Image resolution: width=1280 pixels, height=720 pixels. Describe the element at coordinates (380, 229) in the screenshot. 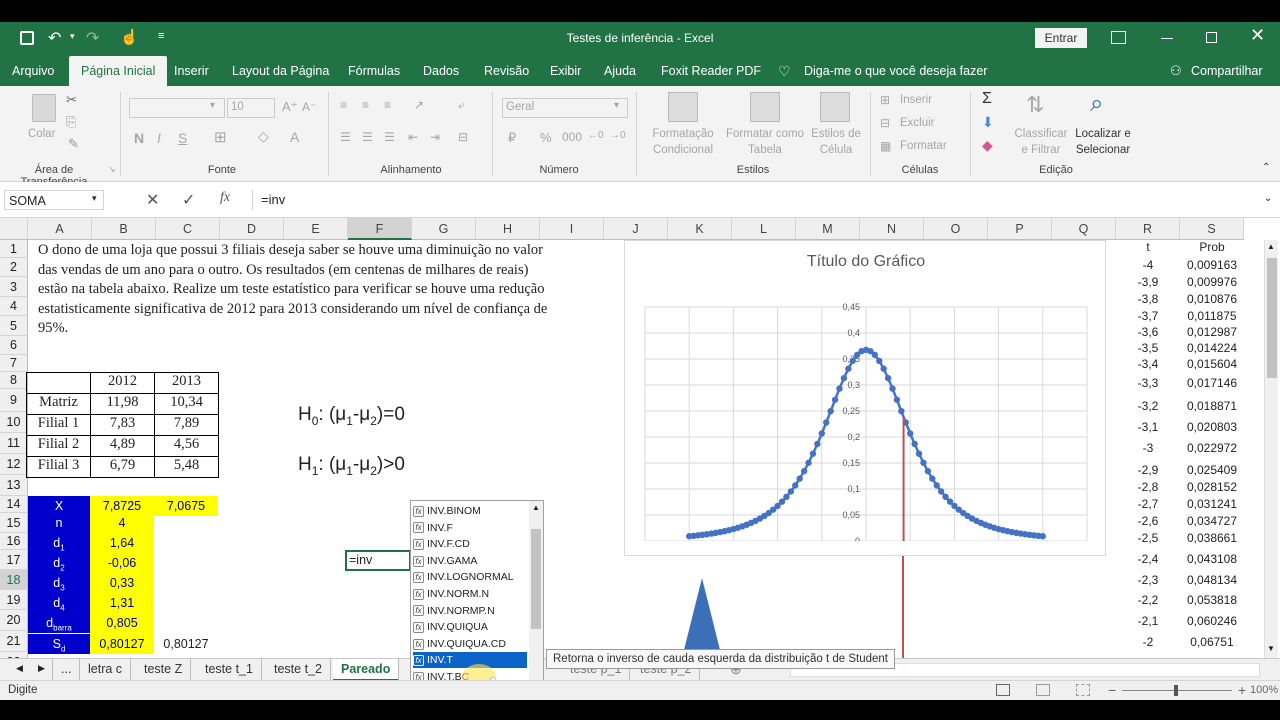

I see `column-header-f: F` at that location.